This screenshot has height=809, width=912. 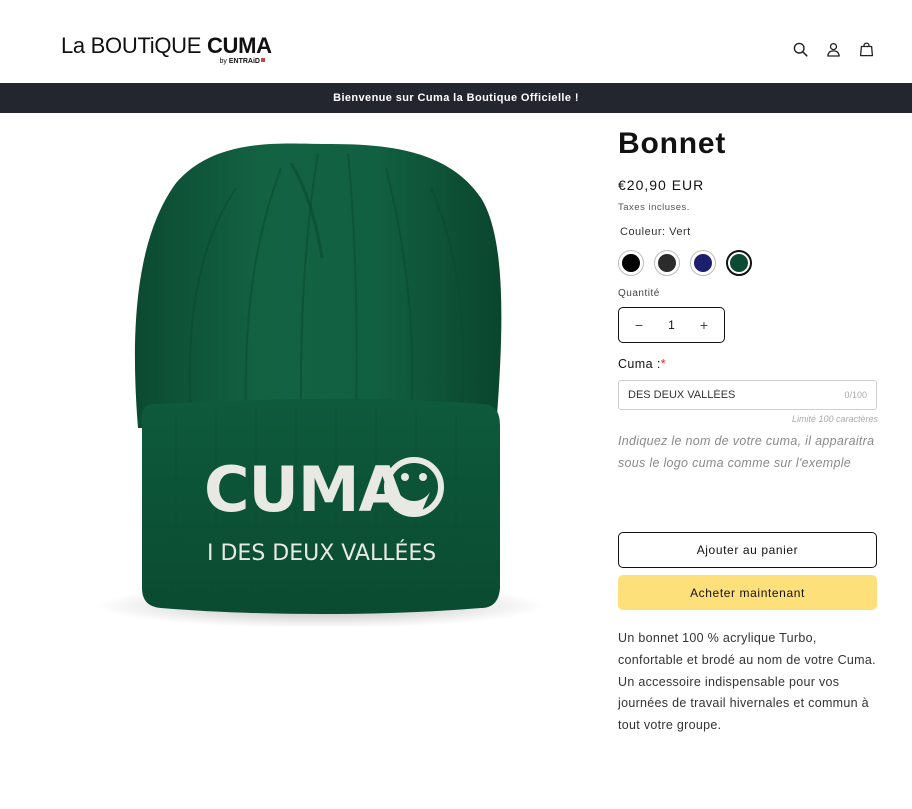 I want to click on product-title: Bonnet, so click(x=672, y=143).